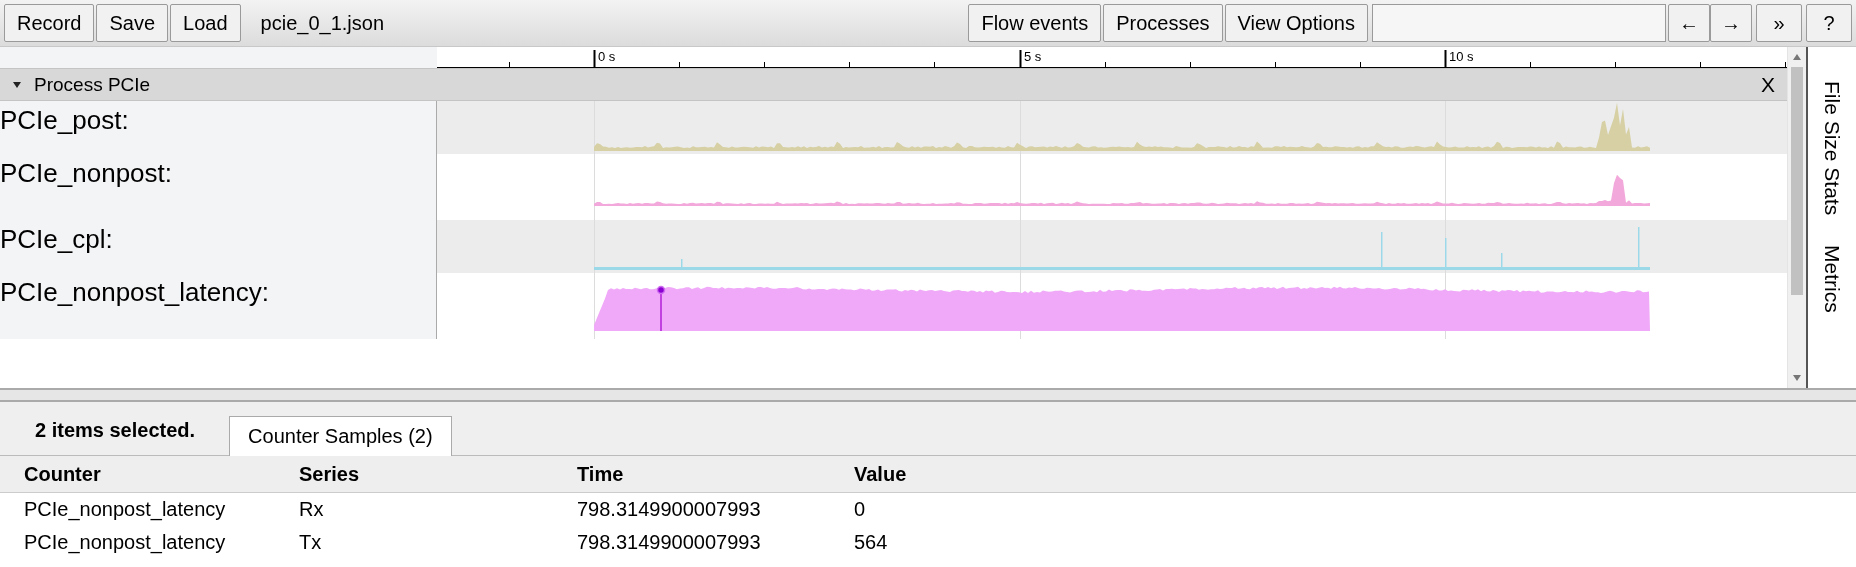  Describe the element at coordinates (1832, 279) in the screenshot. I see `side-panel-tab: Metrics` at that location.